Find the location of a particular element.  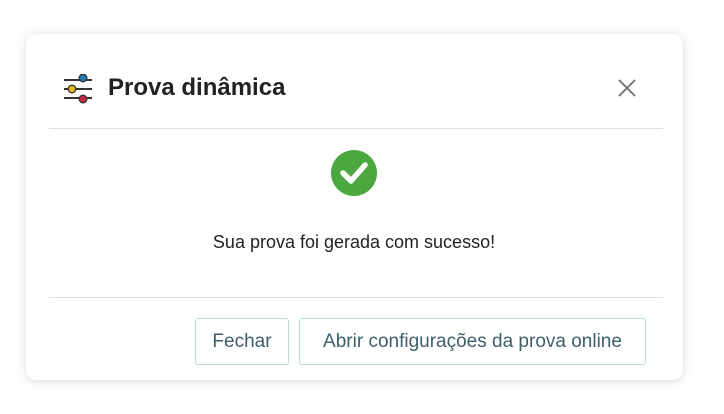

close-button: Fechar is located at coordinates (242, 341).